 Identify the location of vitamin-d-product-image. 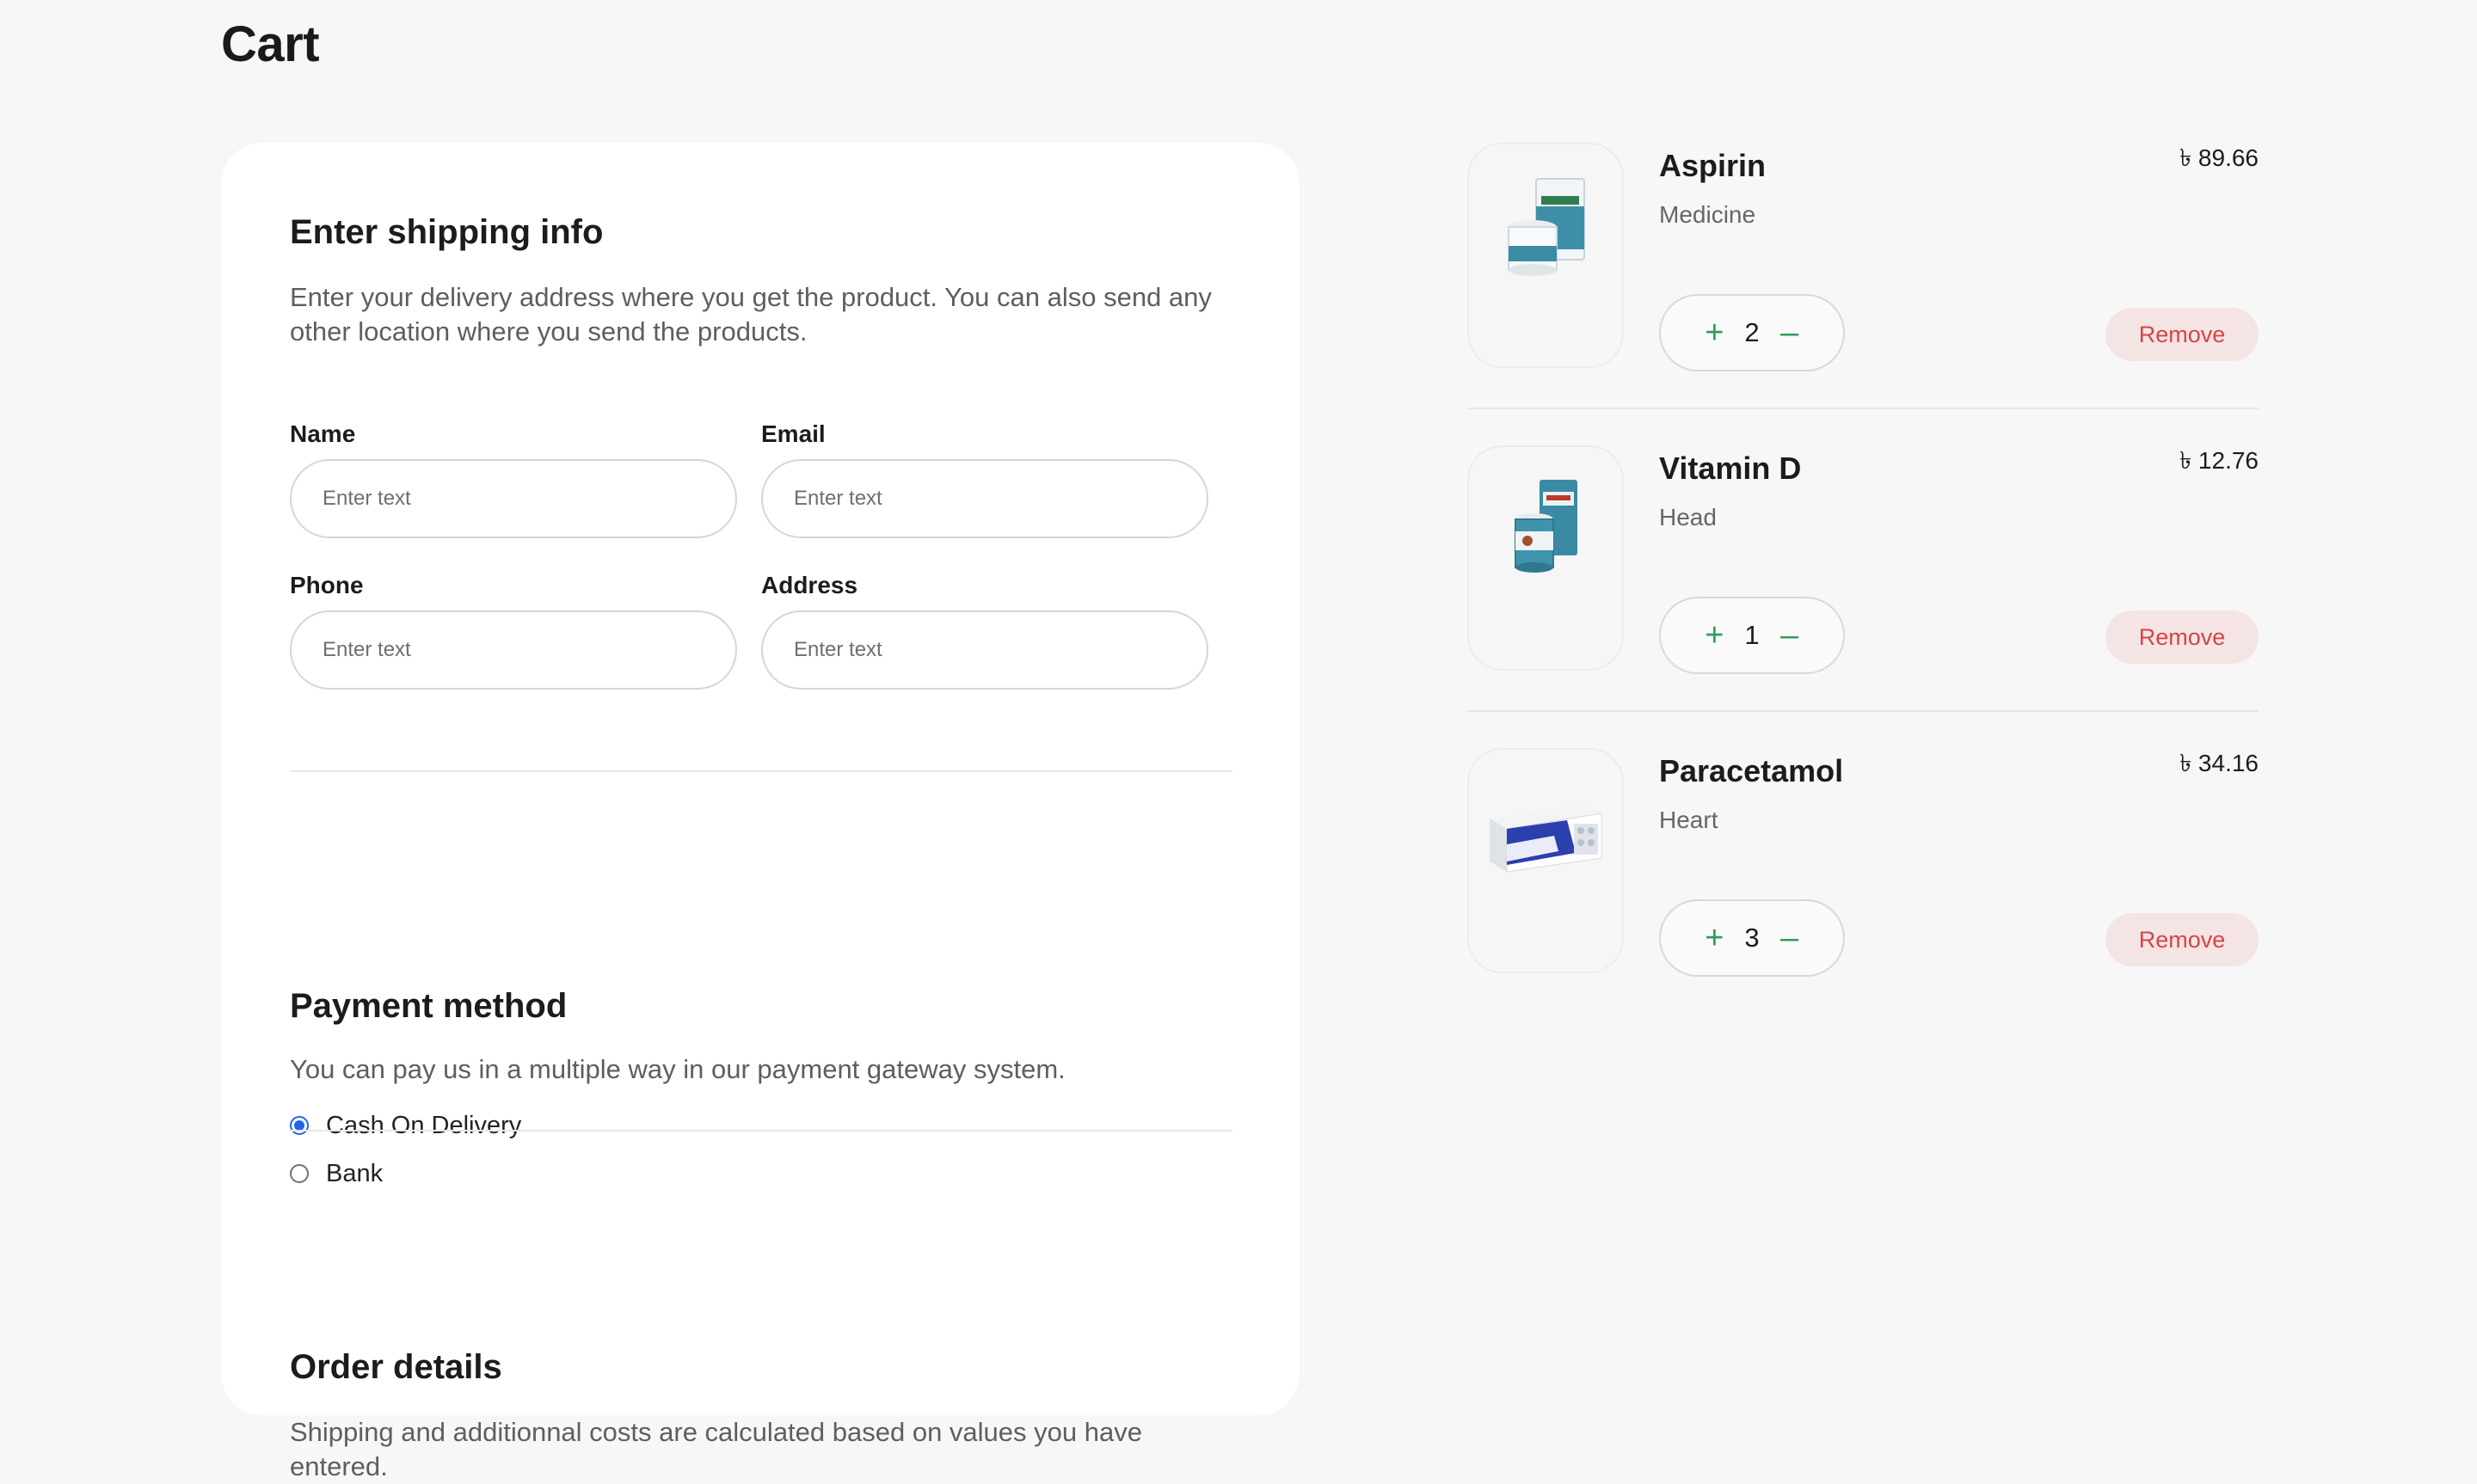
(1545, 558).